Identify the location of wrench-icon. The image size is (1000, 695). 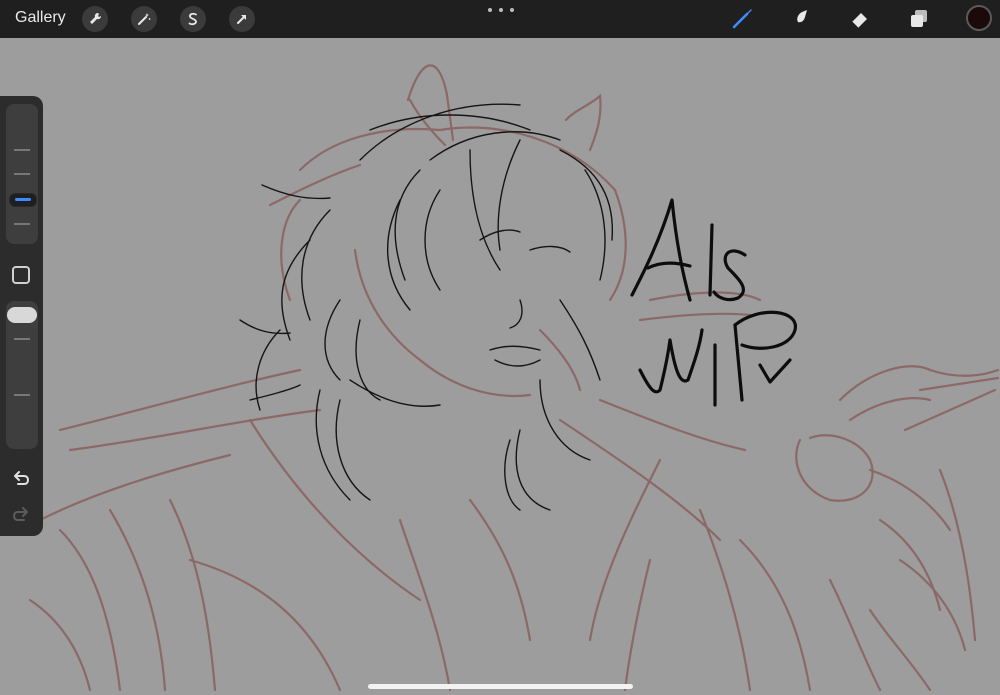
(95, 19).